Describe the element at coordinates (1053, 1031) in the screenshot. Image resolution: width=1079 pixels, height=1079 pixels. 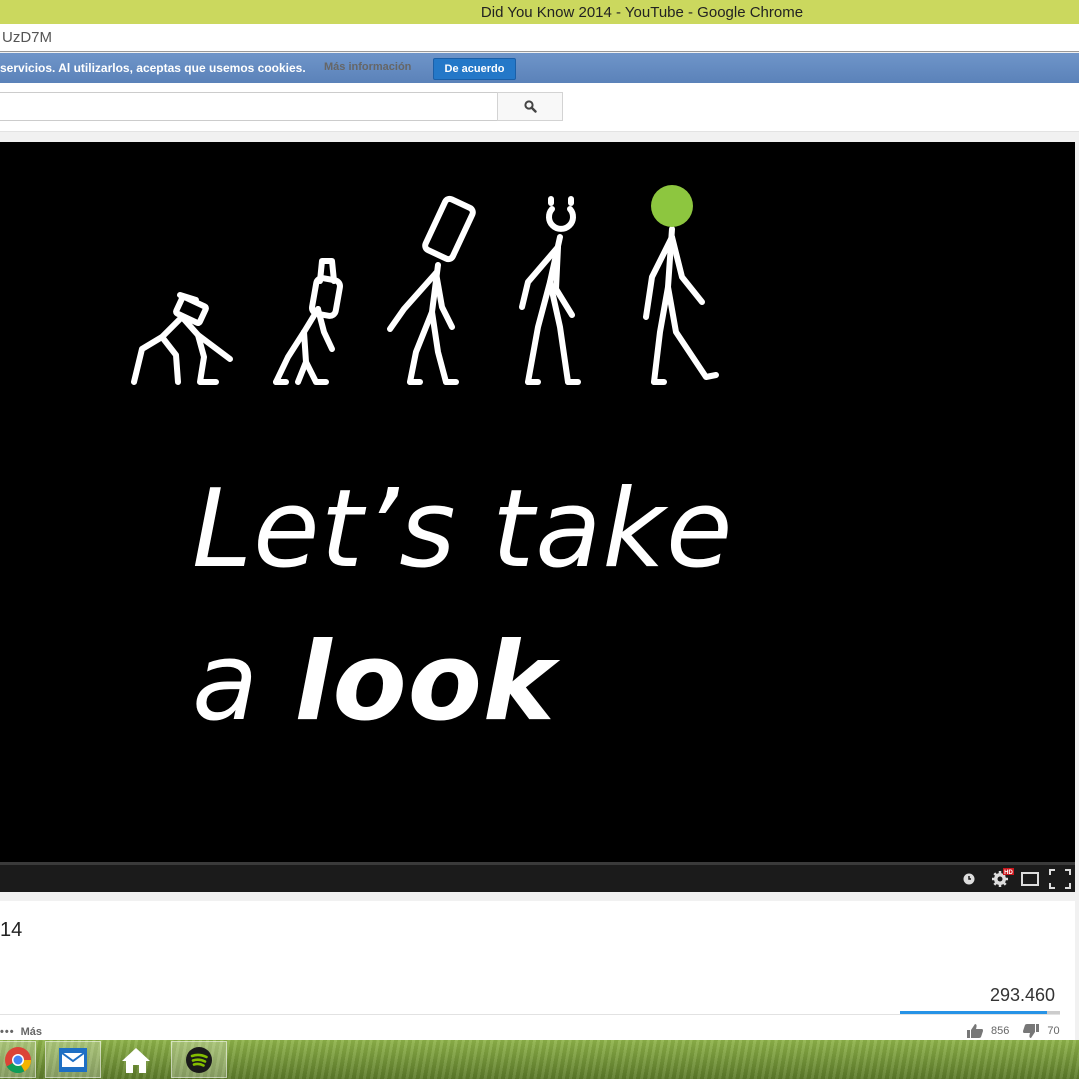
I see `dislike-count: 70` at that location.